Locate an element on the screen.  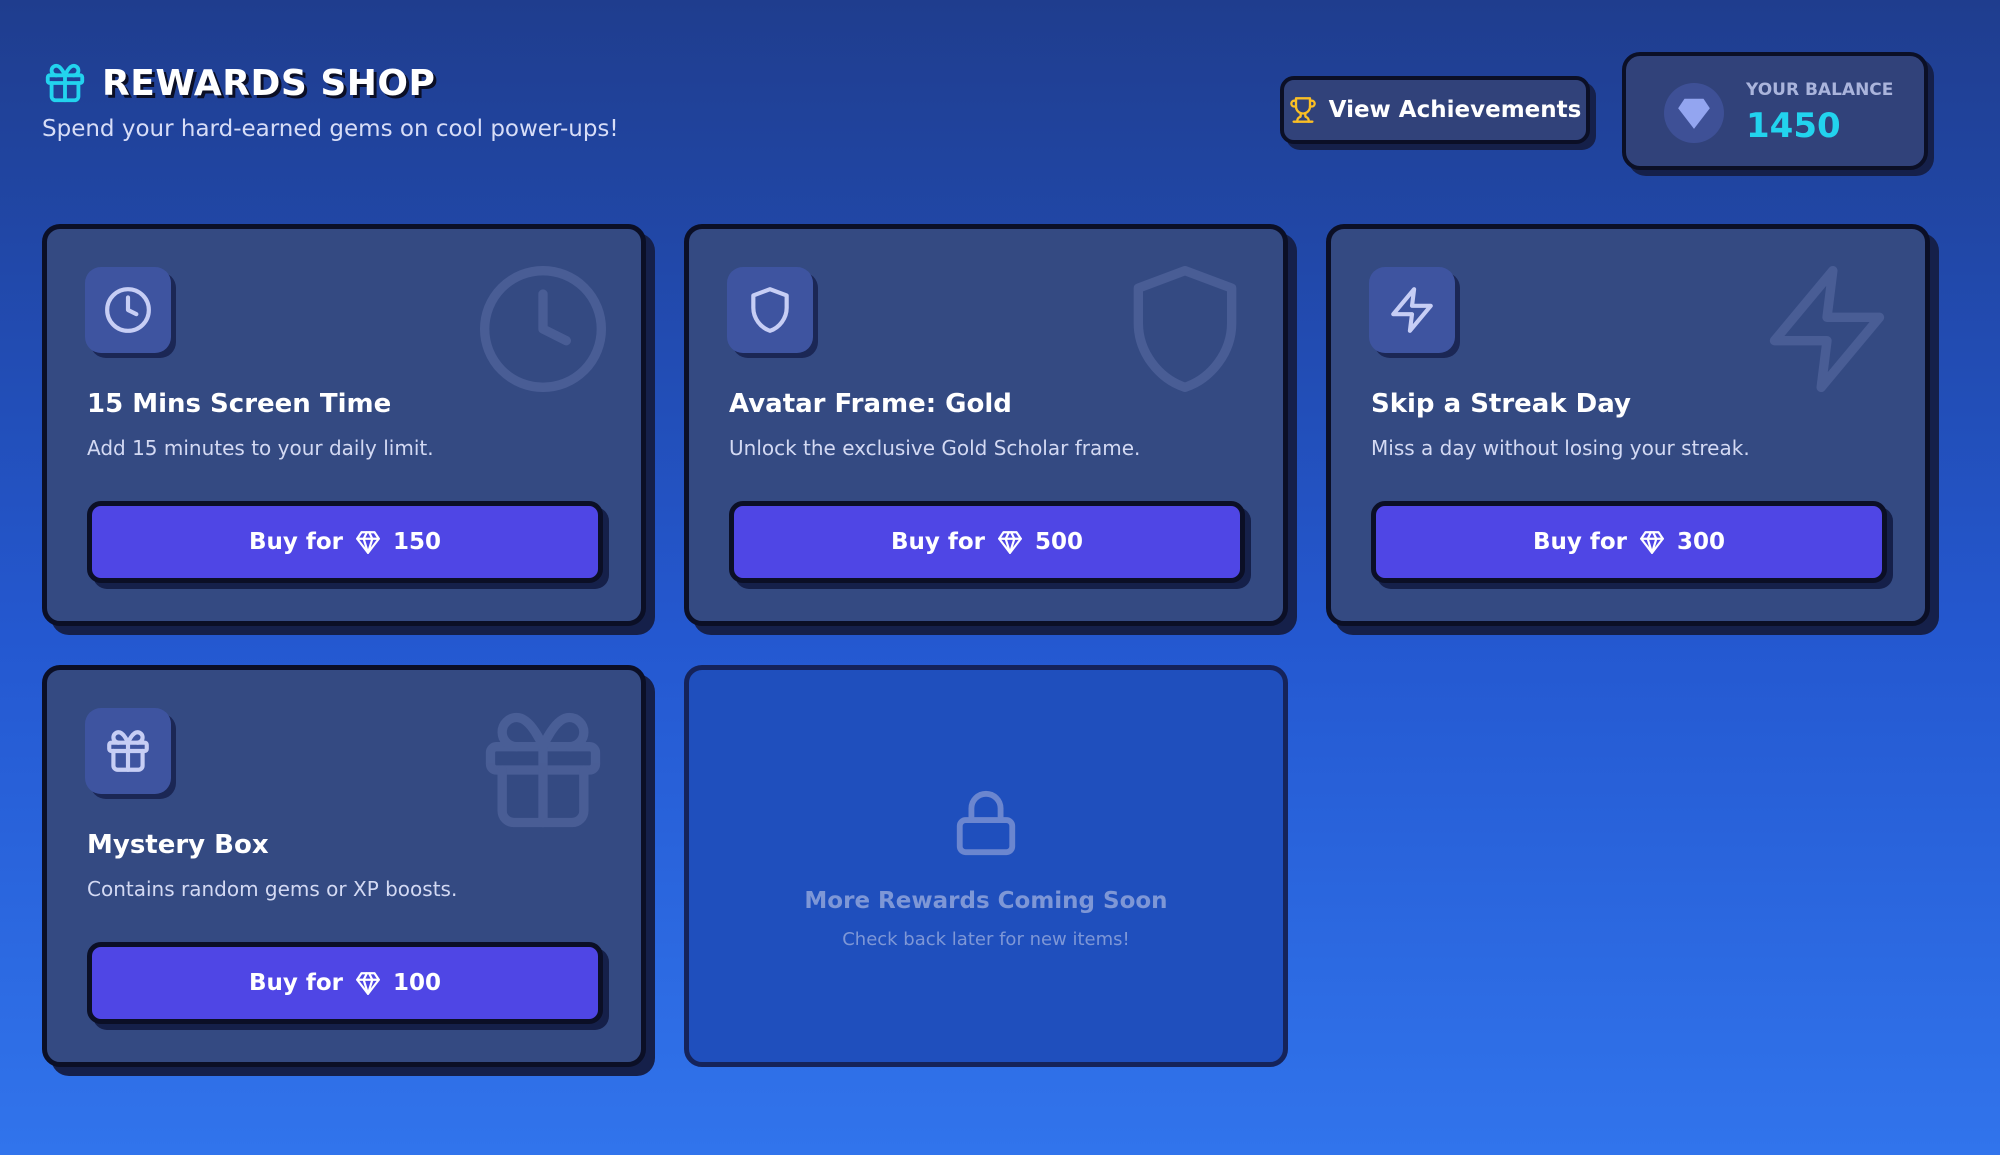
buy-button-skip-streak: Buy for 300 is located at coordinates (1629, 542).